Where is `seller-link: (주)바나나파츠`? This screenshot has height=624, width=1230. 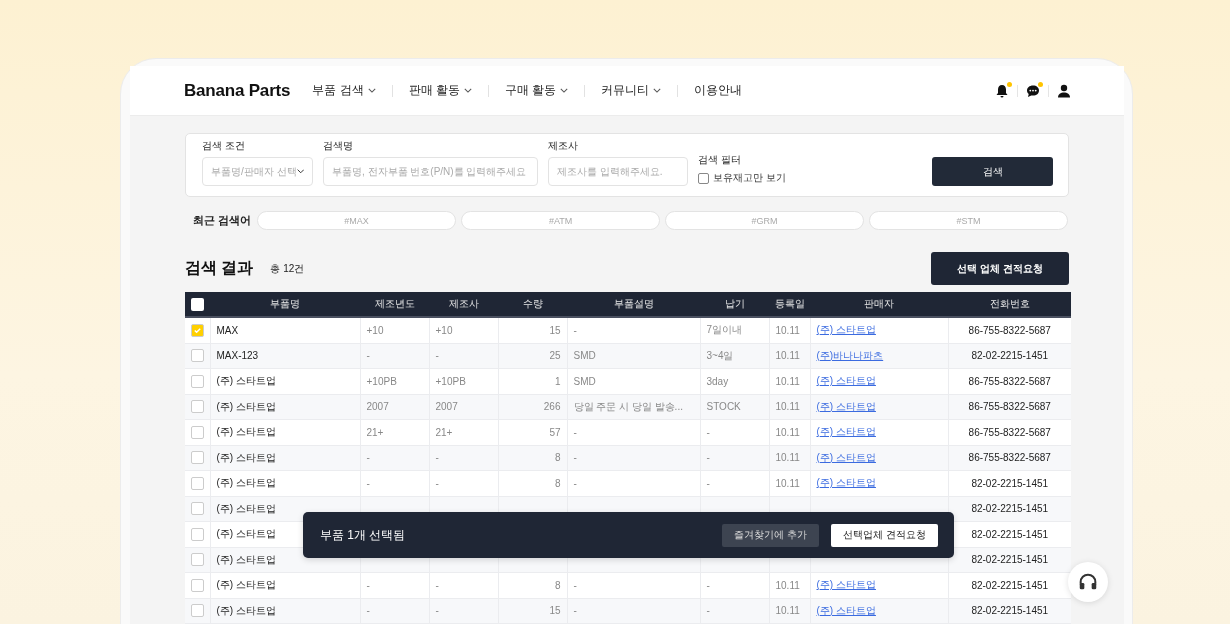 seller-link: (주)바나나파츠 is located at coordinates (850, 355).